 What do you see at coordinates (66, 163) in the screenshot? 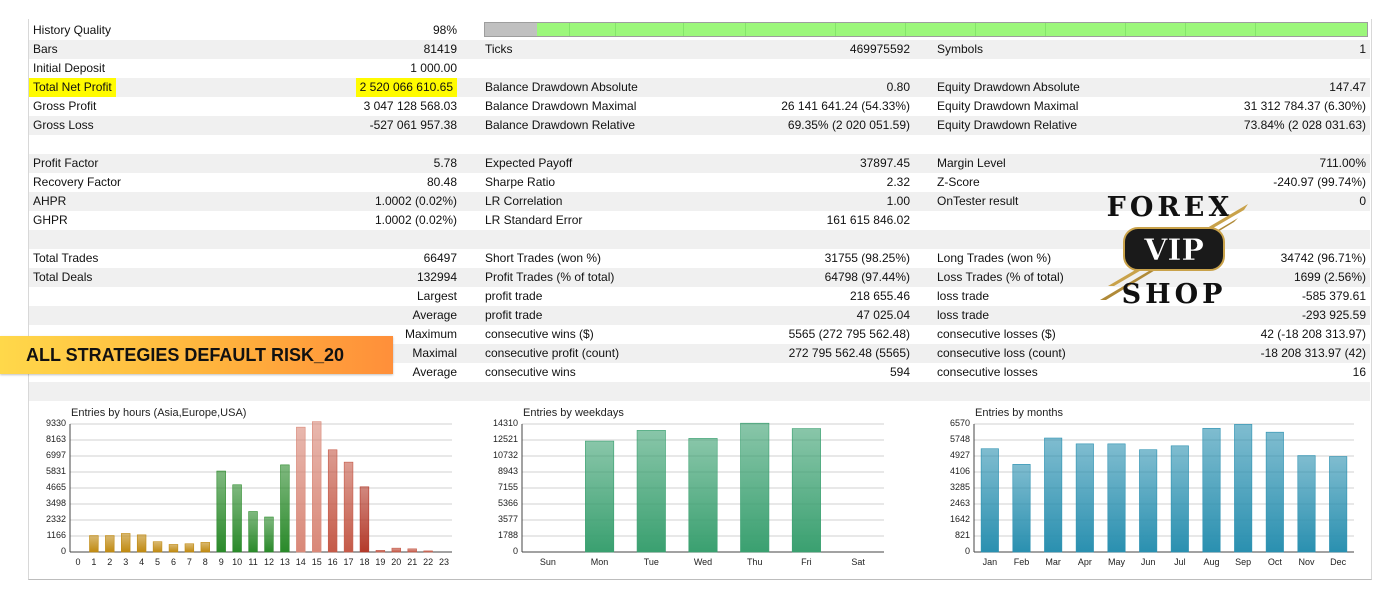
I see `stat-label: Profit Factor` at bounding box center [66, 163].